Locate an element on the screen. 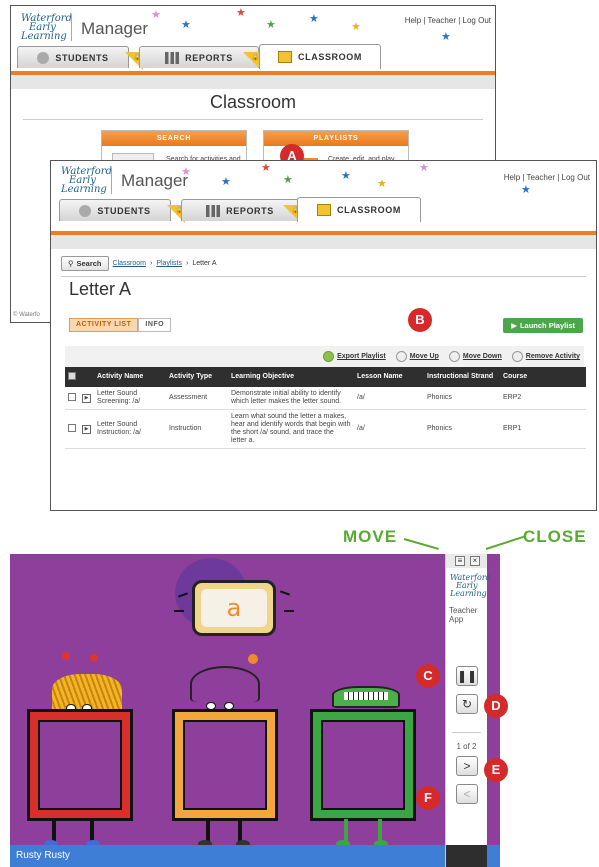 This screenshot has height=867, width=599. move-arrow is located at coordinates (421, 544).